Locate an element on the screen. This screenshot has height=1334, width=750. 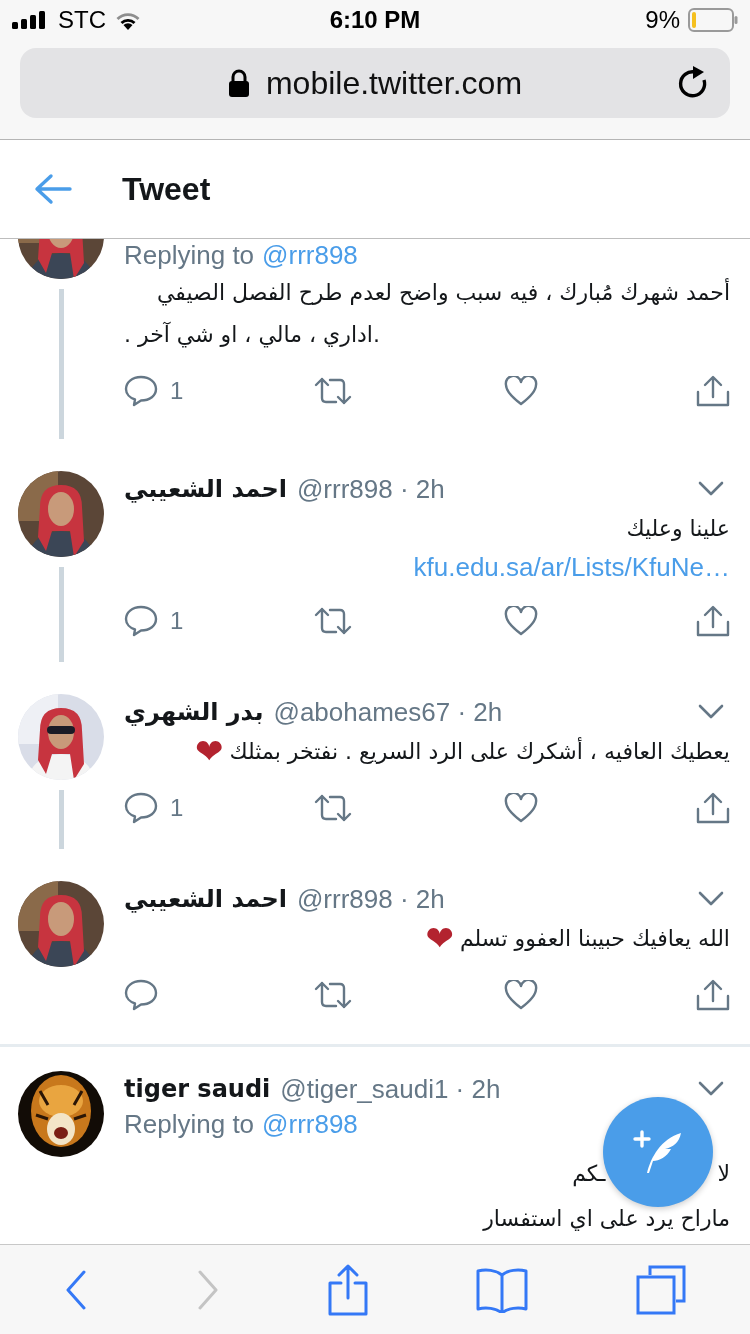
book-icon is located at coordinates (502, 1289).